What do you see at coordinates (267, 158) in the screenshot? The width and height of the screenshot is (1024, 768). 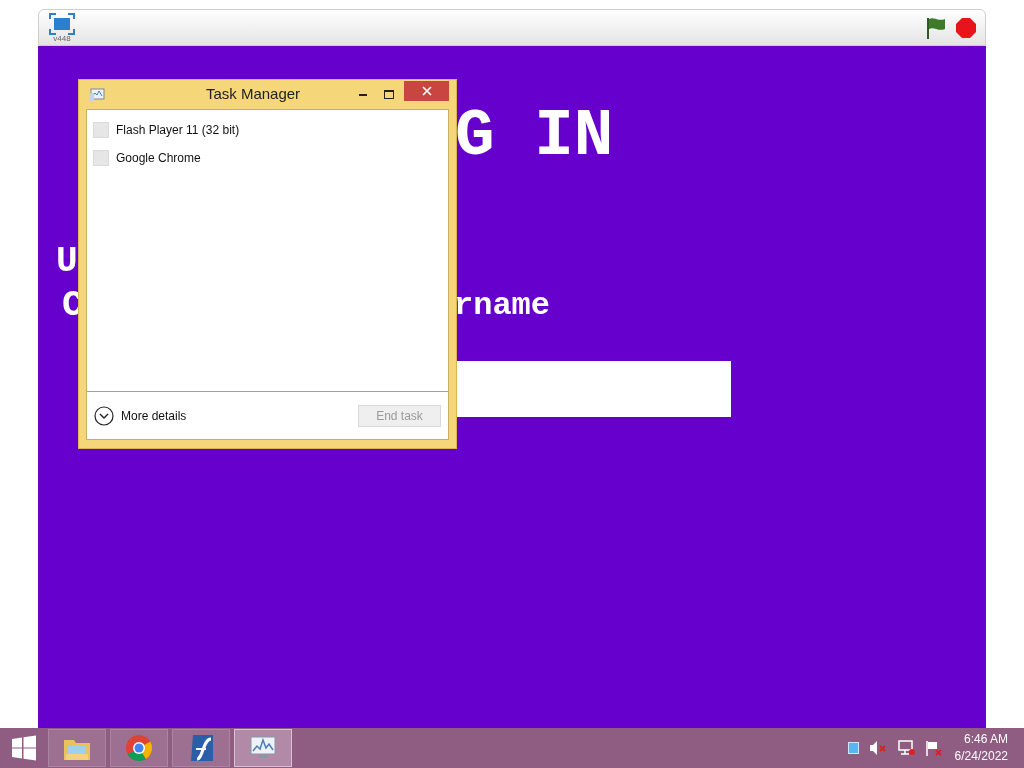 I see `process-item: Google Chrome` at bounding box center [267, 158].